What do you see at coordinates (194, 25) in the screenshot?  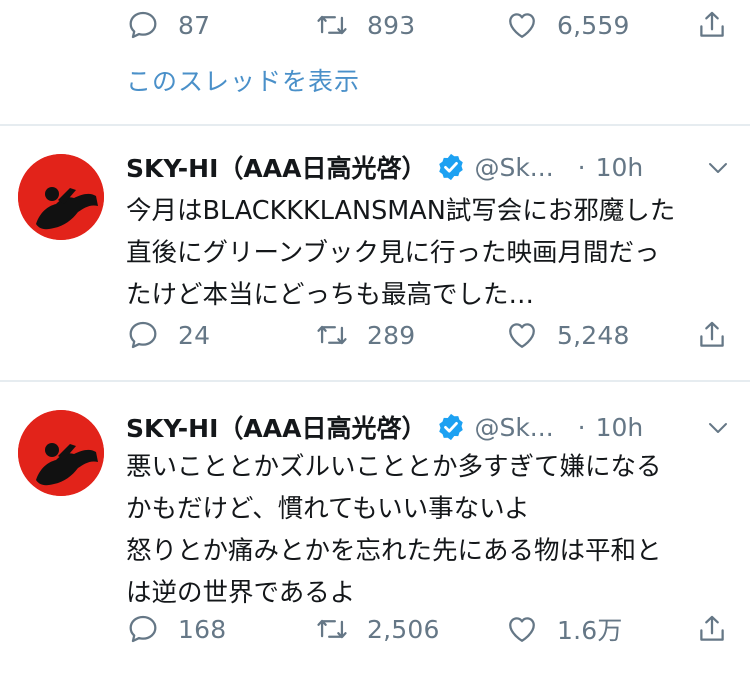 I see `reply-count: 87` at bounding box center [194, 25].